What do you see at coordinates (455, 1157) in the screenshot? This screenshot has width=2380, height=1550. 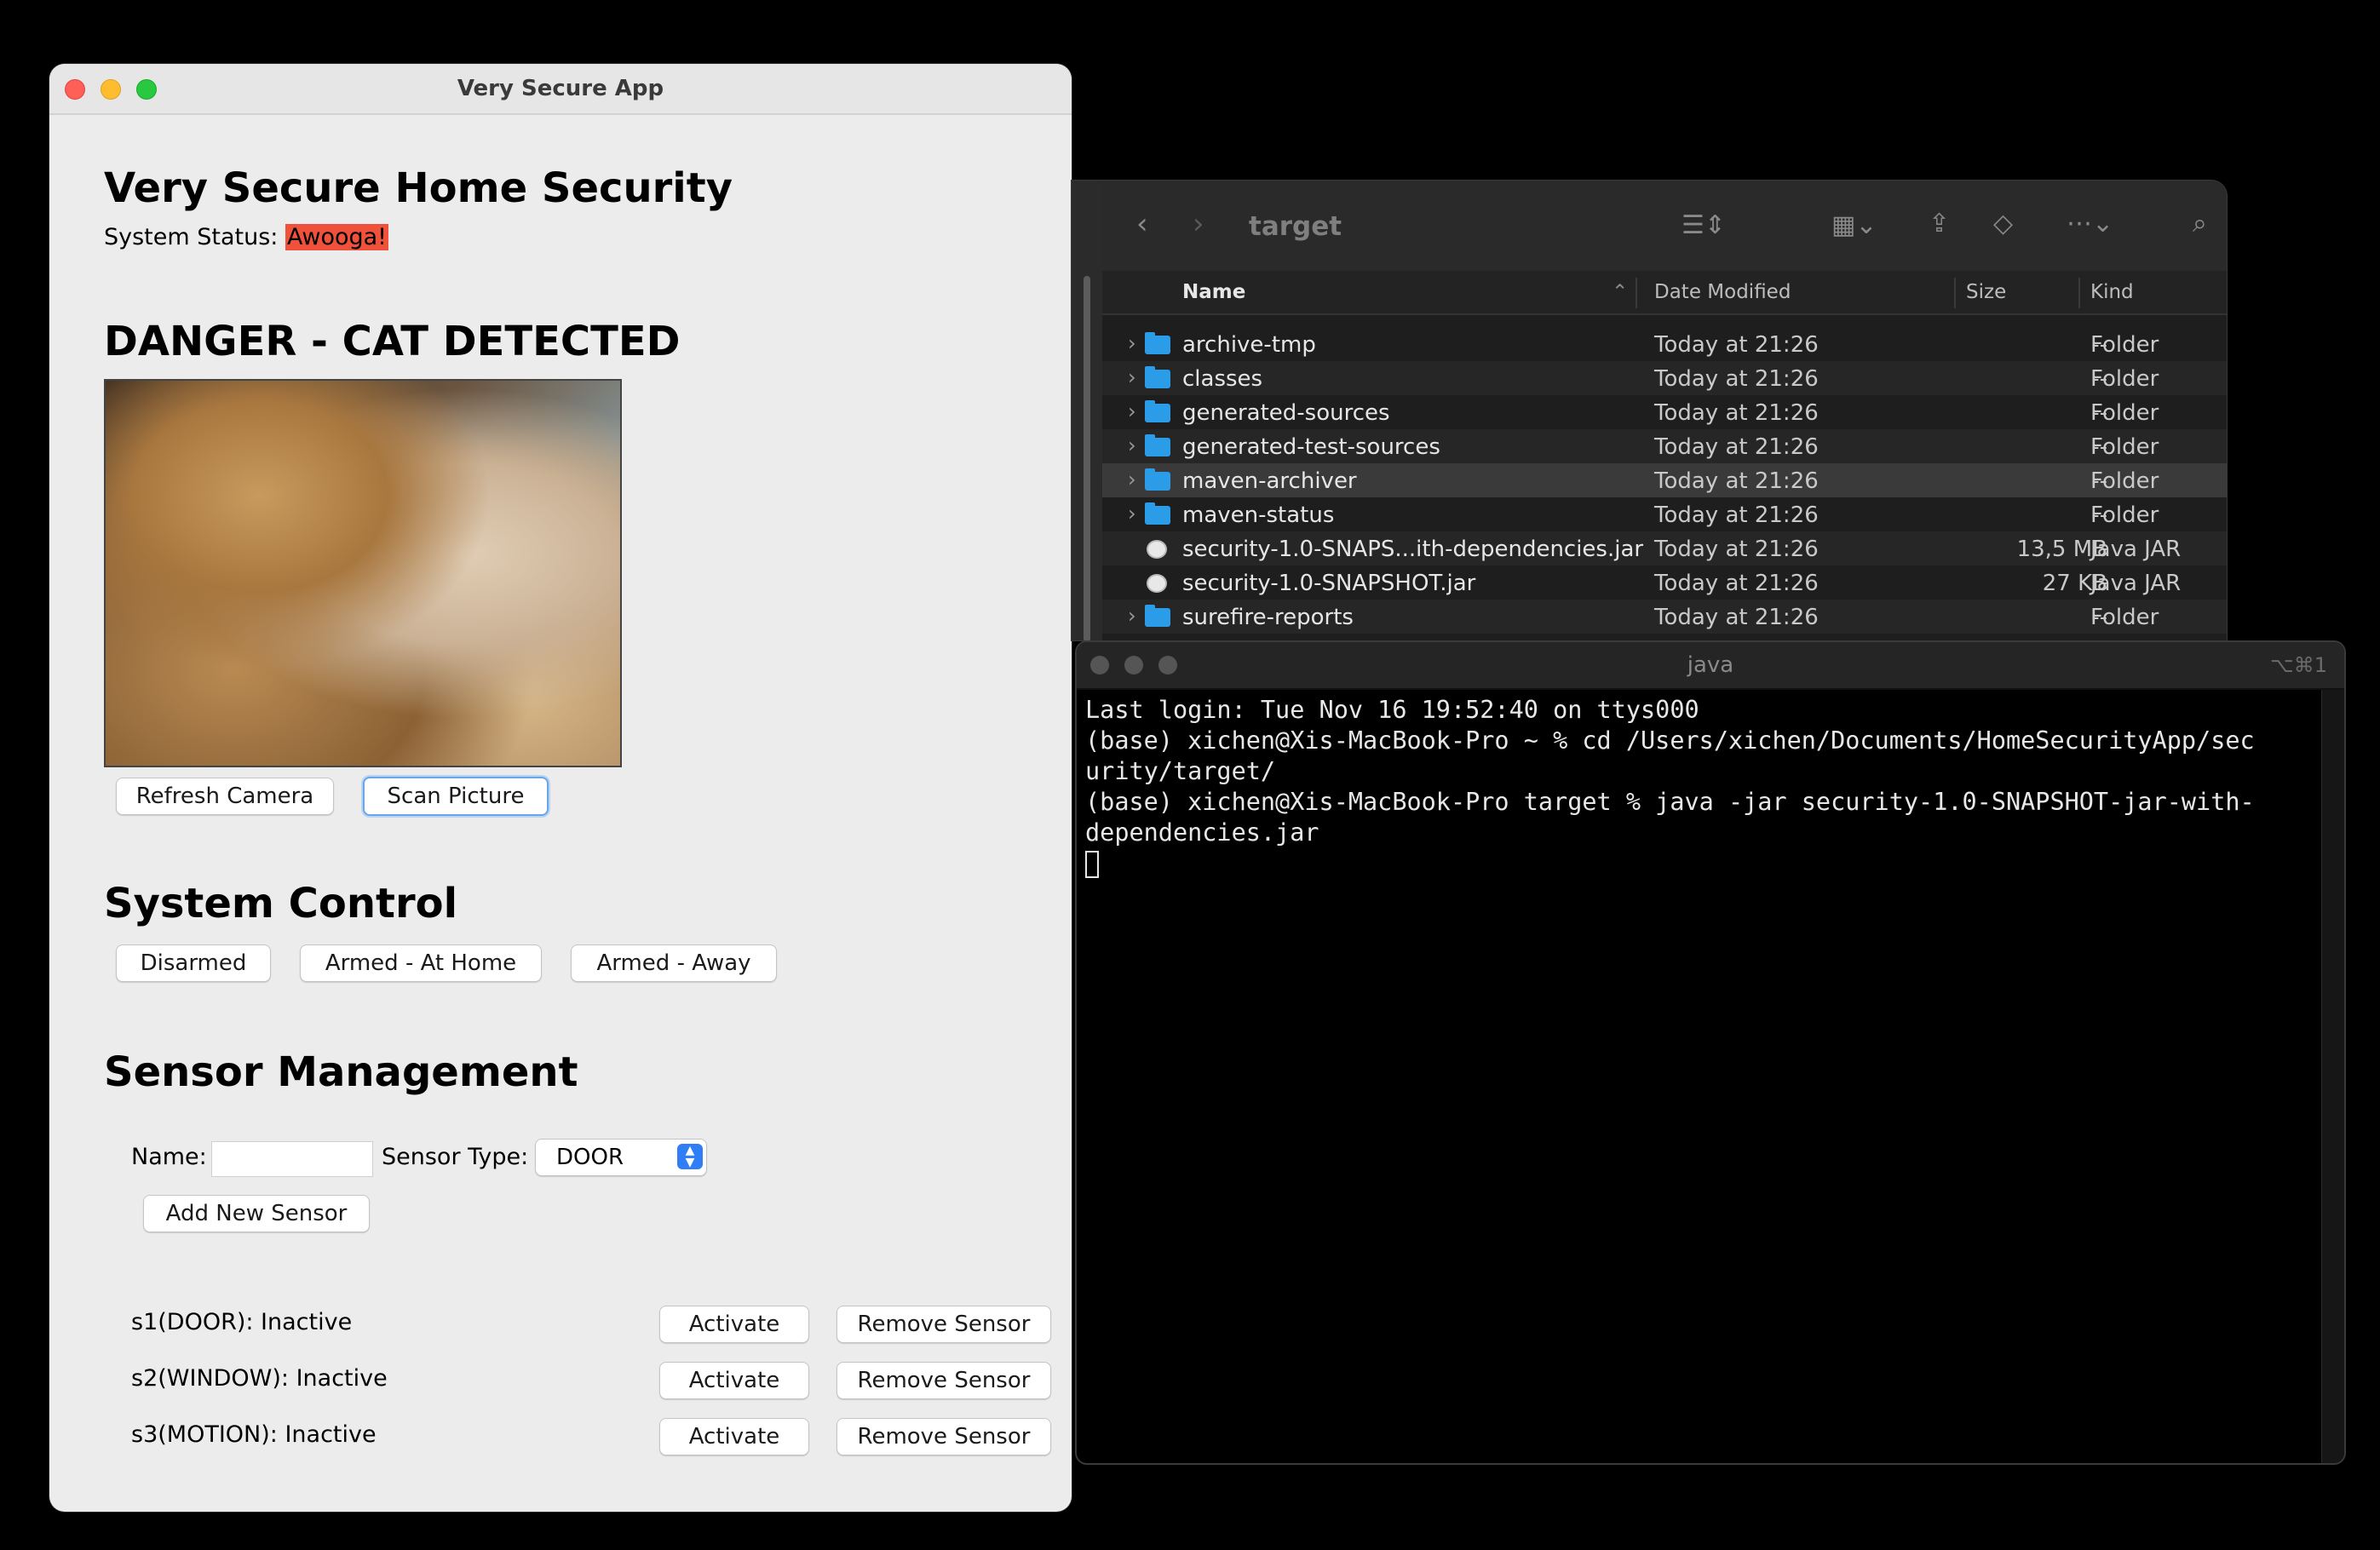 I see `sensor-type-label: Sensor Type:` at bounding box center [455, 1157].